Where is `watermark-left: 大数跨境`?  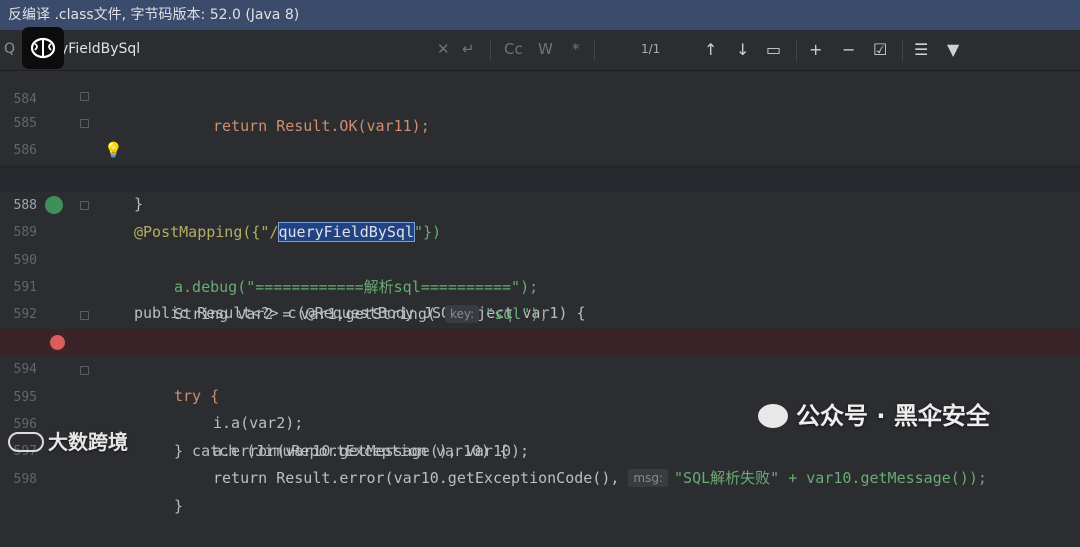 watermark-left: 大数跨境 is located at coordinates (68, 440).